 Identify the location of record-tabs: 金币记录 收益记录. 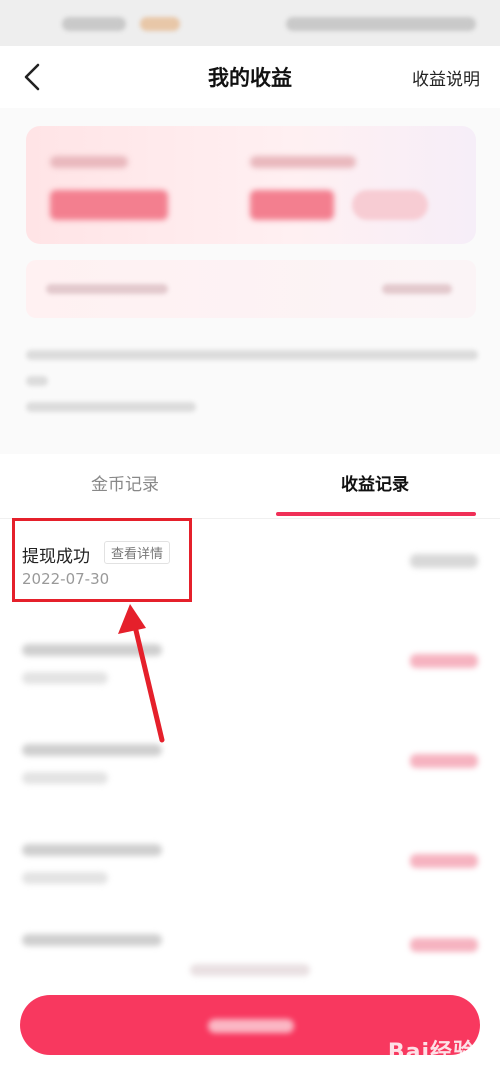
(250, 486).